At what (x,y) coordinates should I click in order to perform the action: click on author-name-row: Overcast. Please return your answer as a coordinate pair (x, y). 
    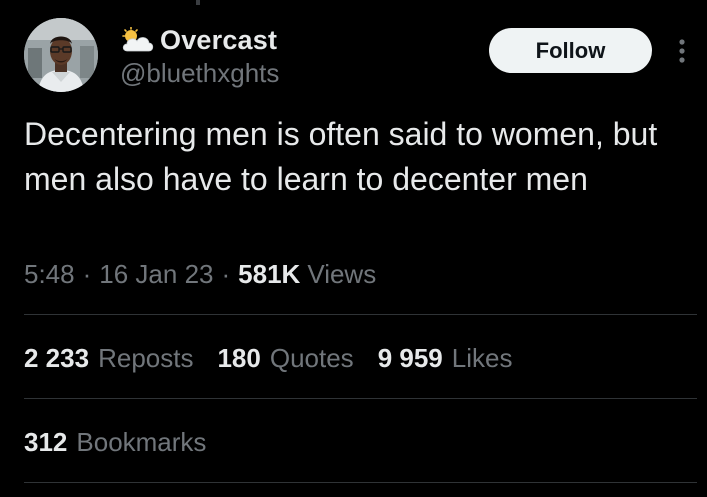
    Looking at the image, I should click on (198, 40).